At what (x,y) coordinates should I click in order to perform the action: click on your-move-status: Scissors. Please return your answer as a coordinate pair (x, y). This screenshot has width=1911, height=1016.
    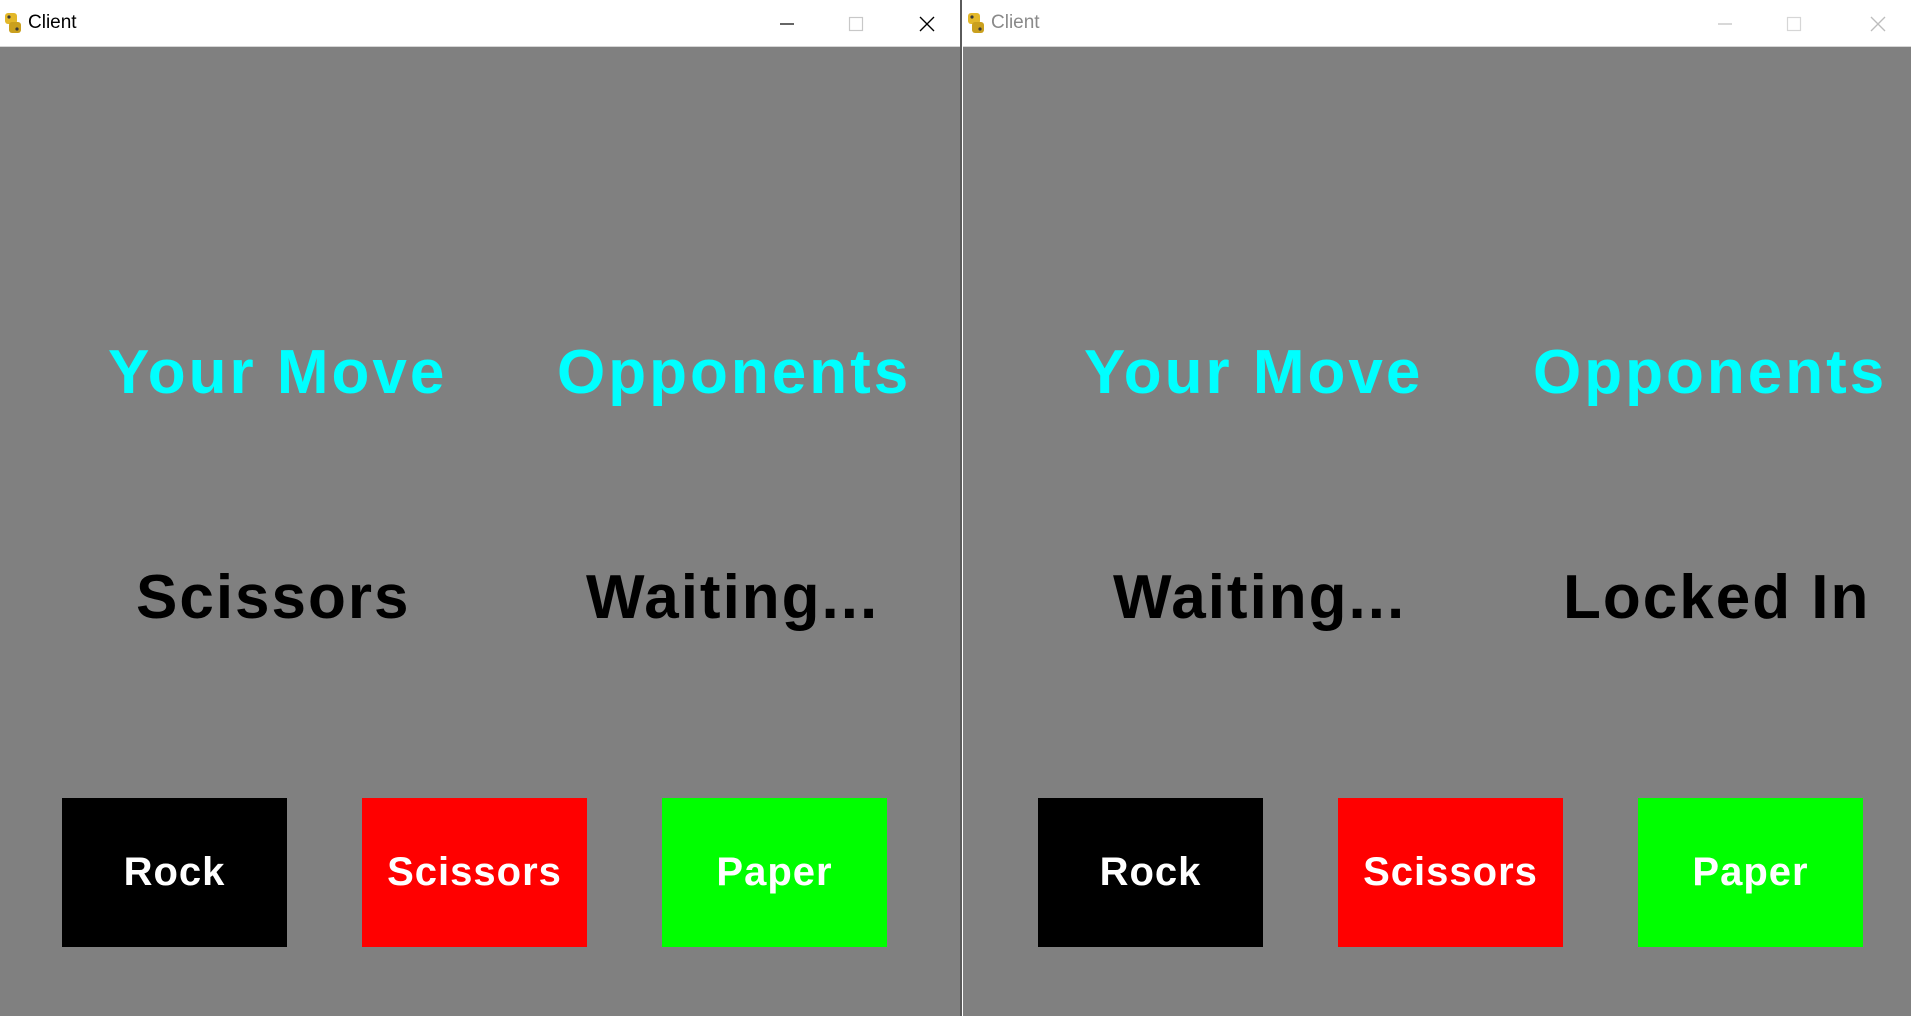
    Looking at the image, I should click on (273, 597).